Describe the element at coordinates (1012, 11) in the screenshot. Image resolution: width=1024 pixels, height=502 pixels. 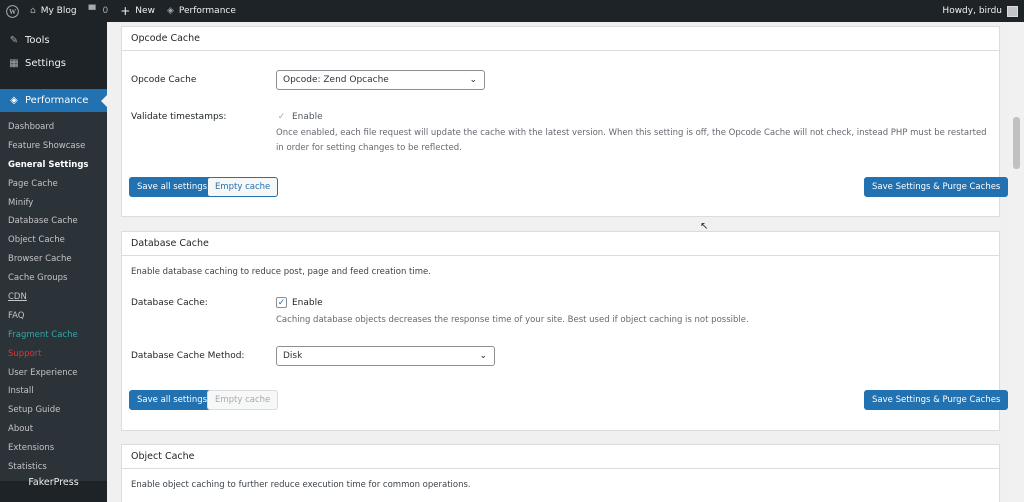
I see `avatar` at that location.